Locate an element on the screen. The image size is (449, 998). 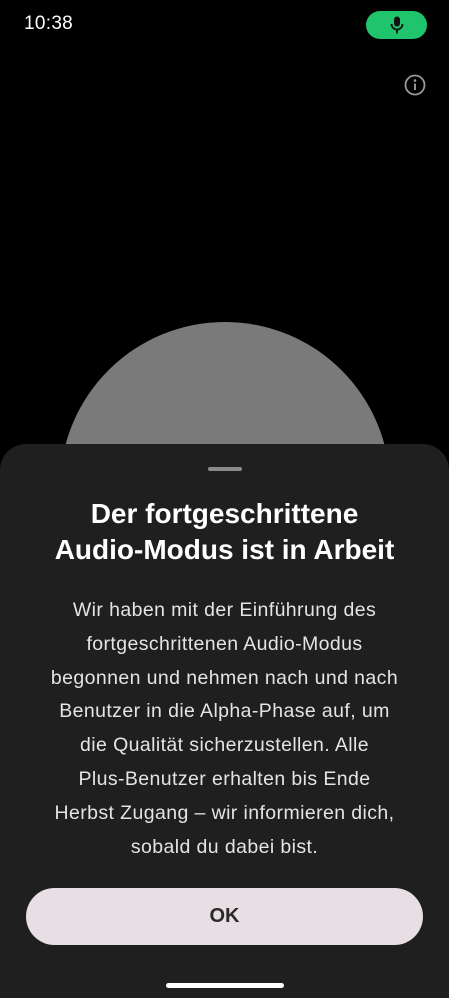
info-icon is located at coordinates (415, 85).